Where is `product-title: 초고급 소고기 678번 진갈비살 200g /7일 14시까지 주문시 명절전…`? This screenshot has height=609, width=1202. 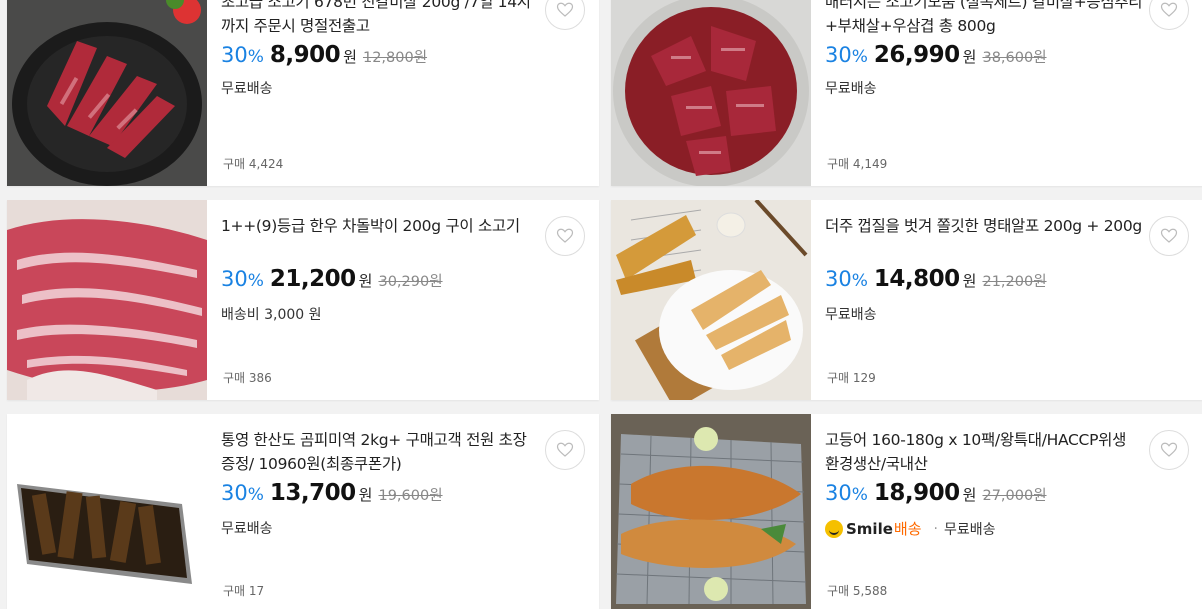 product-title: 초고급 소고기 678번 진갈비살 200g /7일 14시까지 주문시 명절전… is located at coordinates (380, 19).